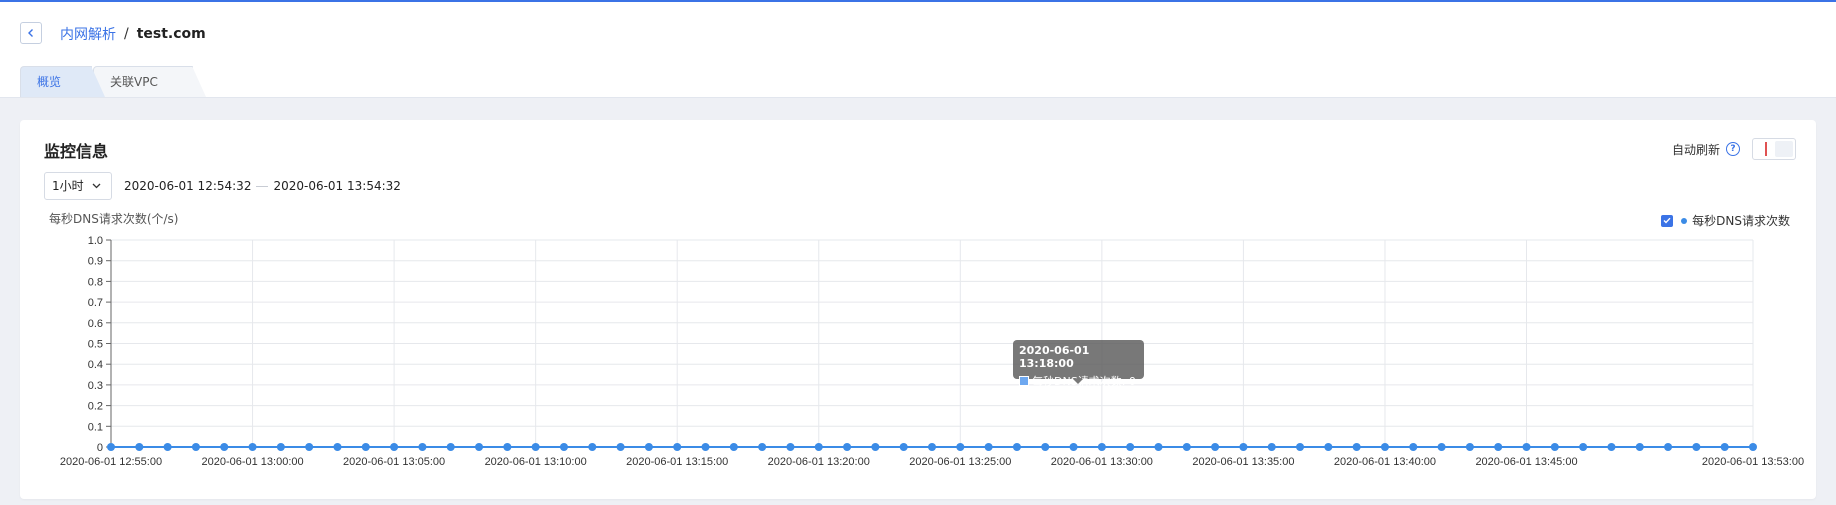 This screenshot has height=505, width=1836. I want to click on chevron-left-icon, so click(30, 33).